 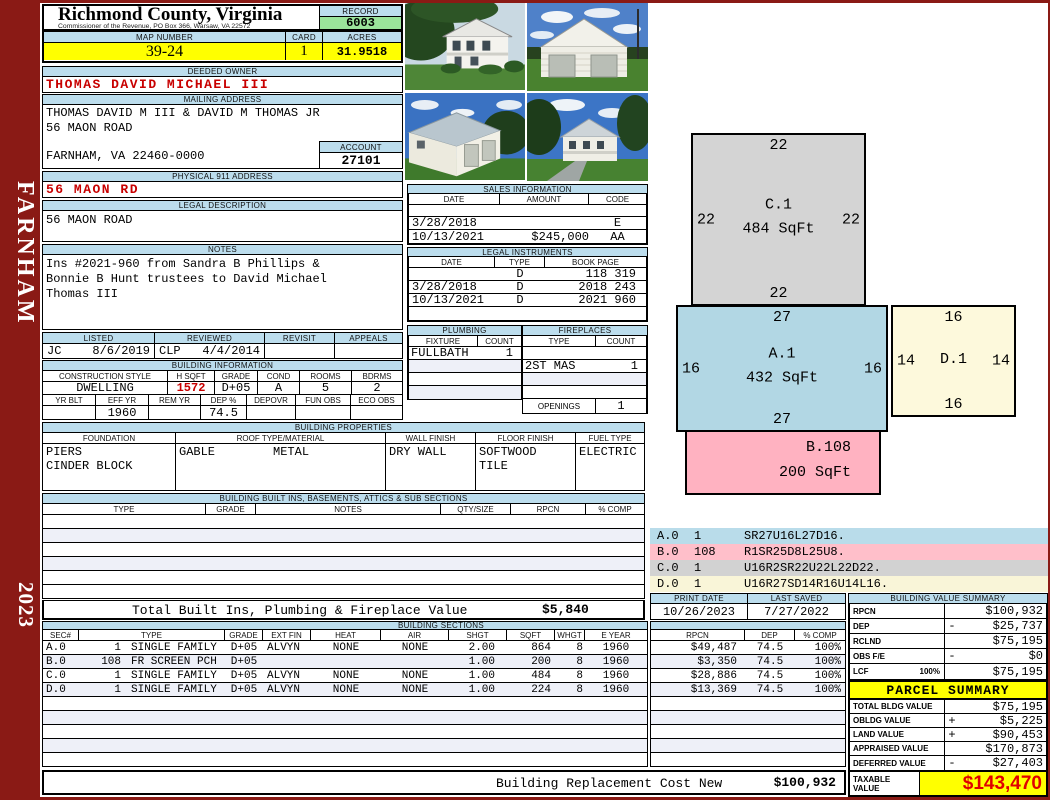 What do you see at coordinates (197, 452) in the screenshot?
I see `roof-type-value: GABLE` at bounding box center [197, 452].